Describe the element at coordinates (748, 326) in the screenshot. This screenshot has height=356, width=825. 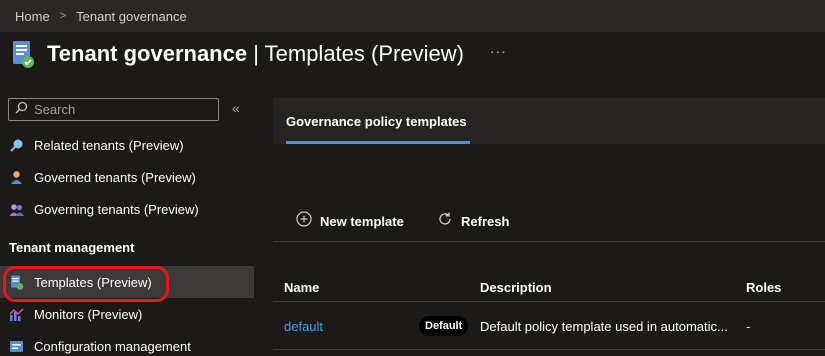
I see `template-roles: -` at that location.